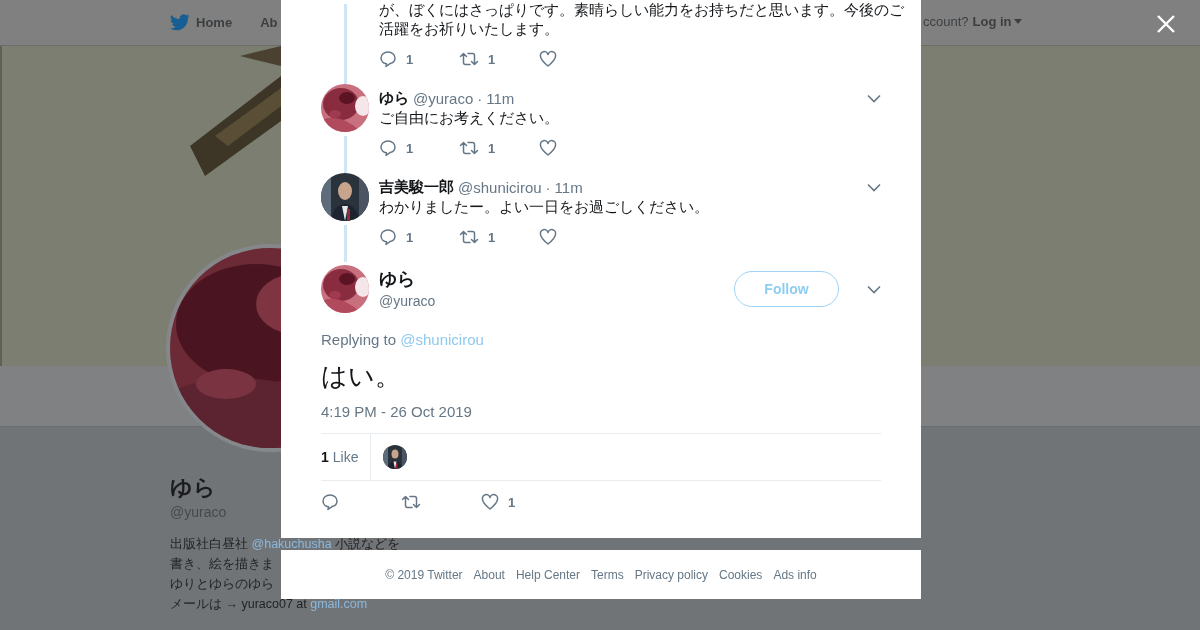 The height and width of the screenshot is (630, 1200). Describe the element at coordinates (424, 574) in the screenshot. I see `footer-link: © 2019 Twitter` at that location.